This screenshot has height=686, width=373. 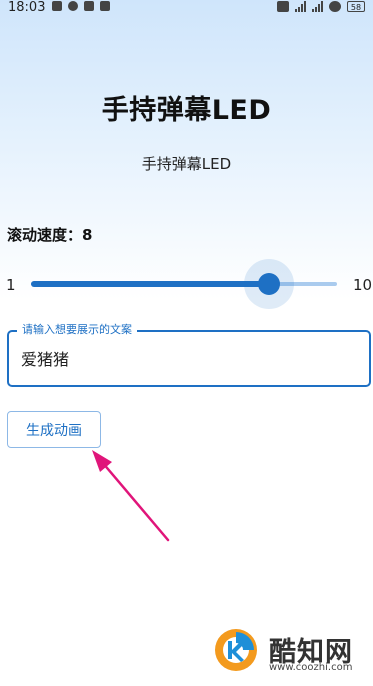 I want to click on page-subtitle: 手持弹幕LED, so click(x=186, y=164).